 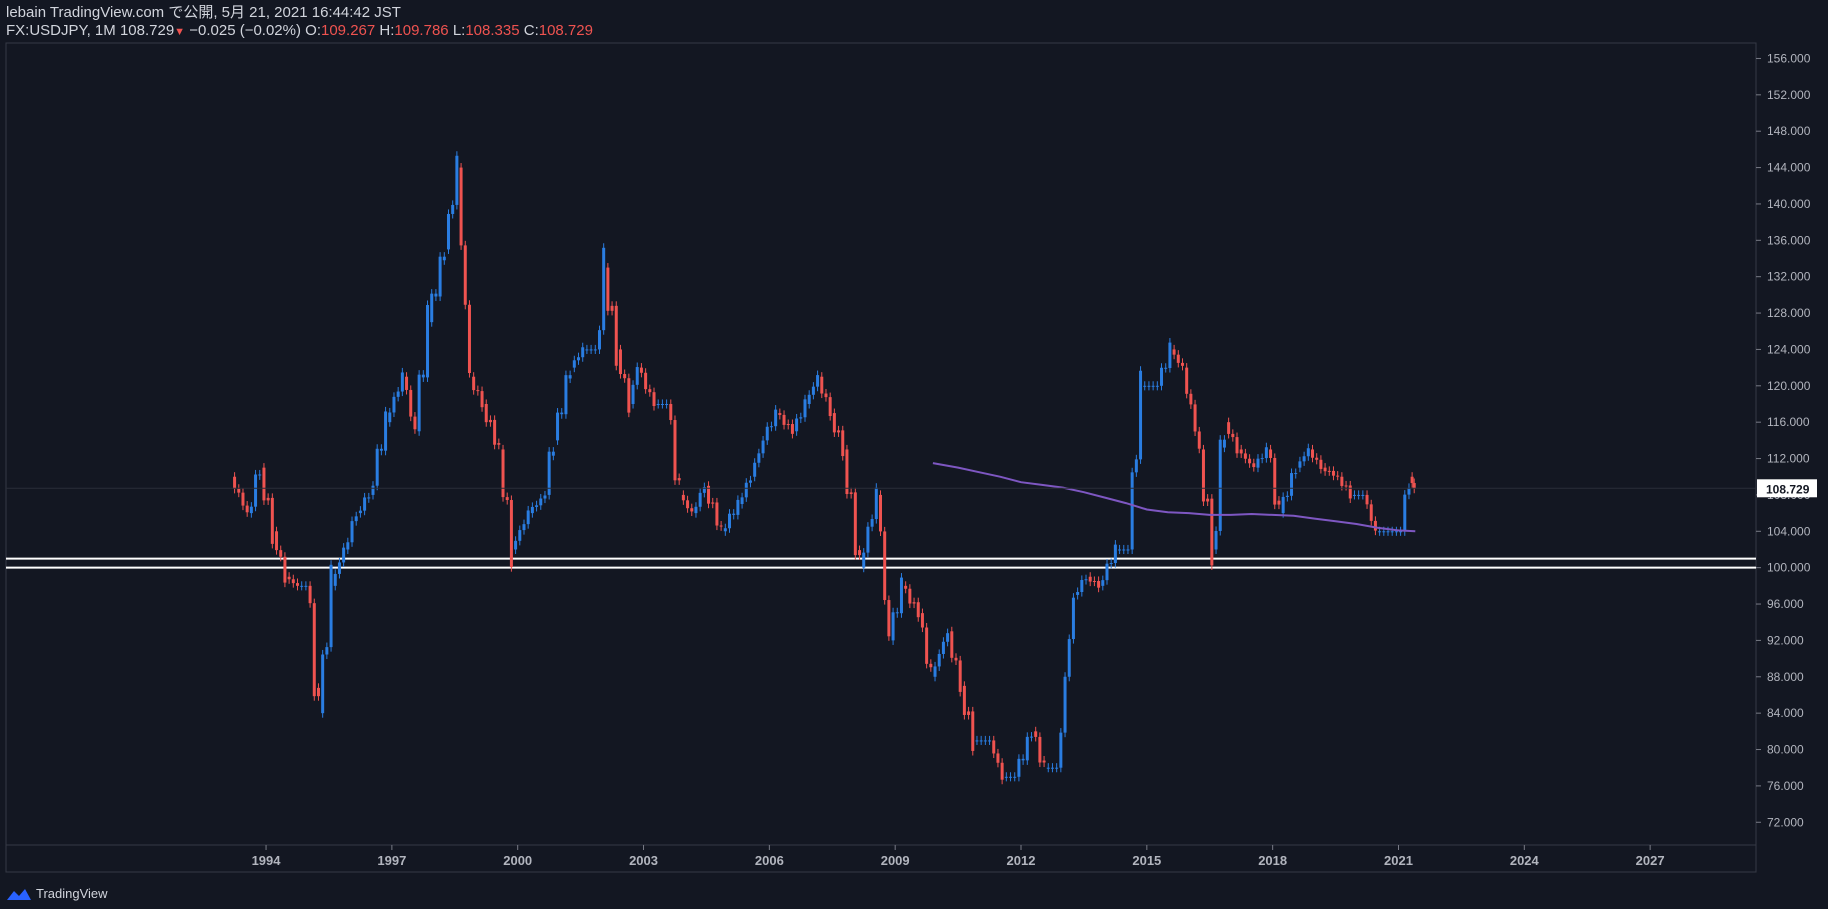 I want to click on x-tick-label: 2003, so click(x=643, y=860).